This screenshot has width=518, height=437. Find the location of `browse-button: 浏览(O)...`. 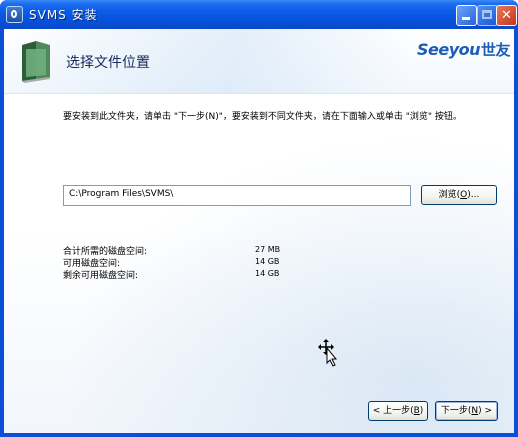

browse-button: 浏览(O)... is located at coordinates (459, 195).